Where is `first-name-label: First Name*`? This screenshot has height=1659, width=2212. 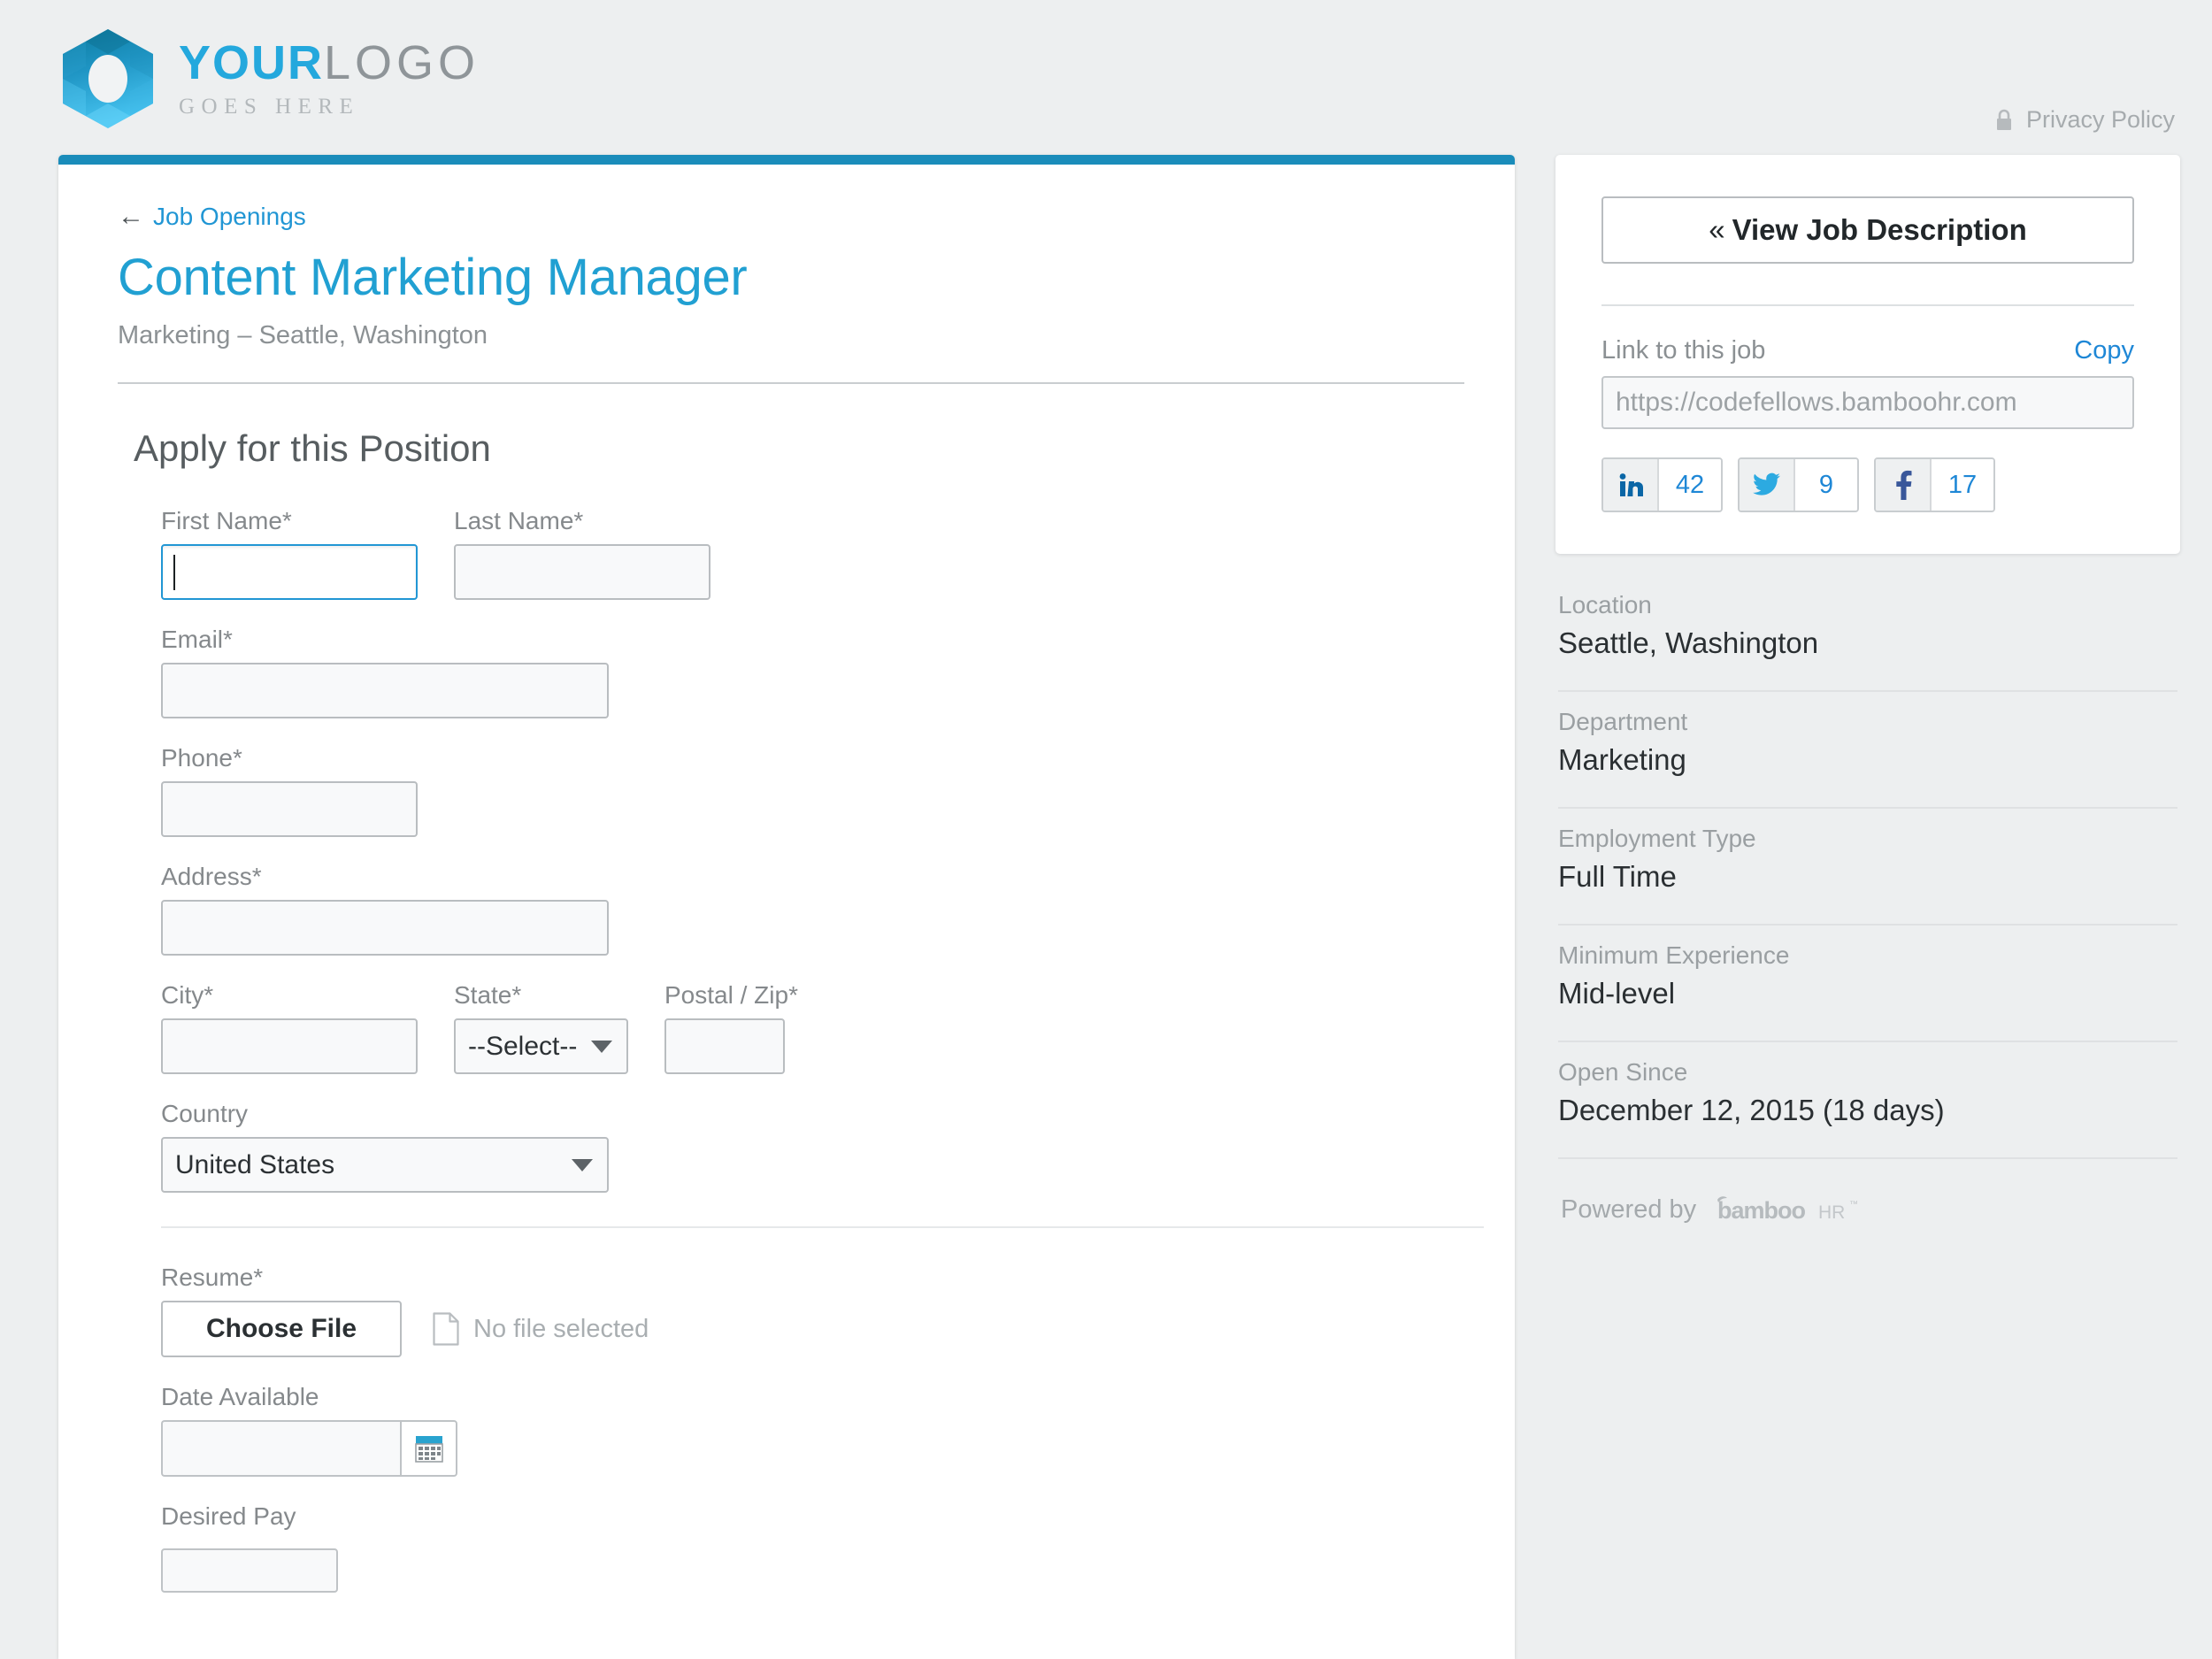
first-name-label: First Name* is located at coordinates (290, 521).